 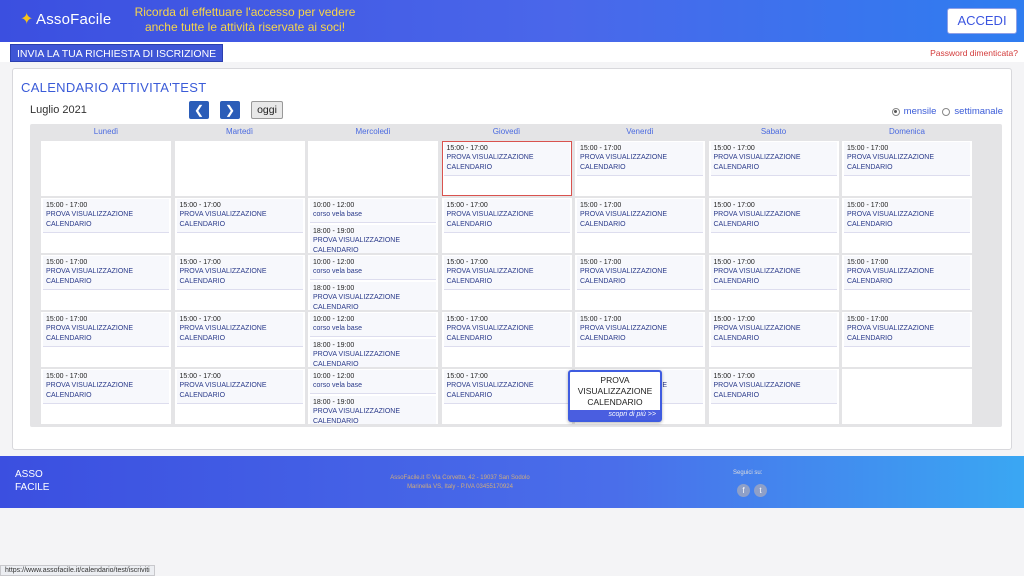 What do you see at coordinates (615, 415) in the screenshot?
I see `discover-more-link: scopri di più >>` at bounding box center [615, 415].